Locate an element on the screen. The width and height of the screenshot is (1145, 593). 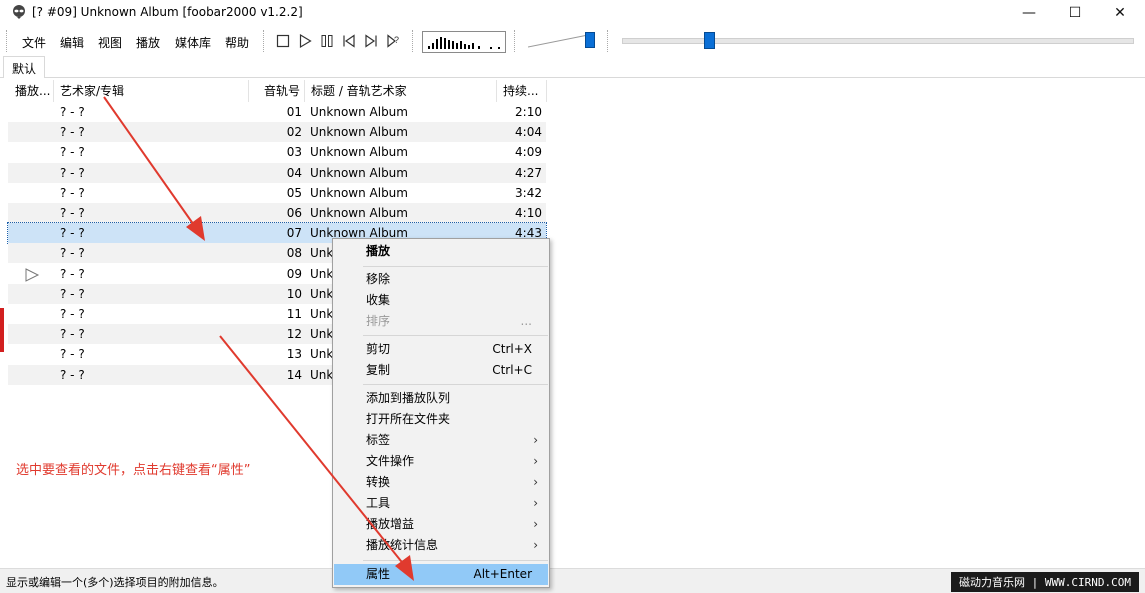
cell-track-number: 04 is located at coordinates (294, 172).